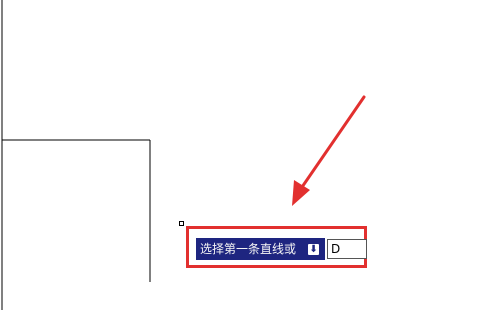 The height and width of the screenshot is (310, 497). I want to click on command-input, so click(347, 249).